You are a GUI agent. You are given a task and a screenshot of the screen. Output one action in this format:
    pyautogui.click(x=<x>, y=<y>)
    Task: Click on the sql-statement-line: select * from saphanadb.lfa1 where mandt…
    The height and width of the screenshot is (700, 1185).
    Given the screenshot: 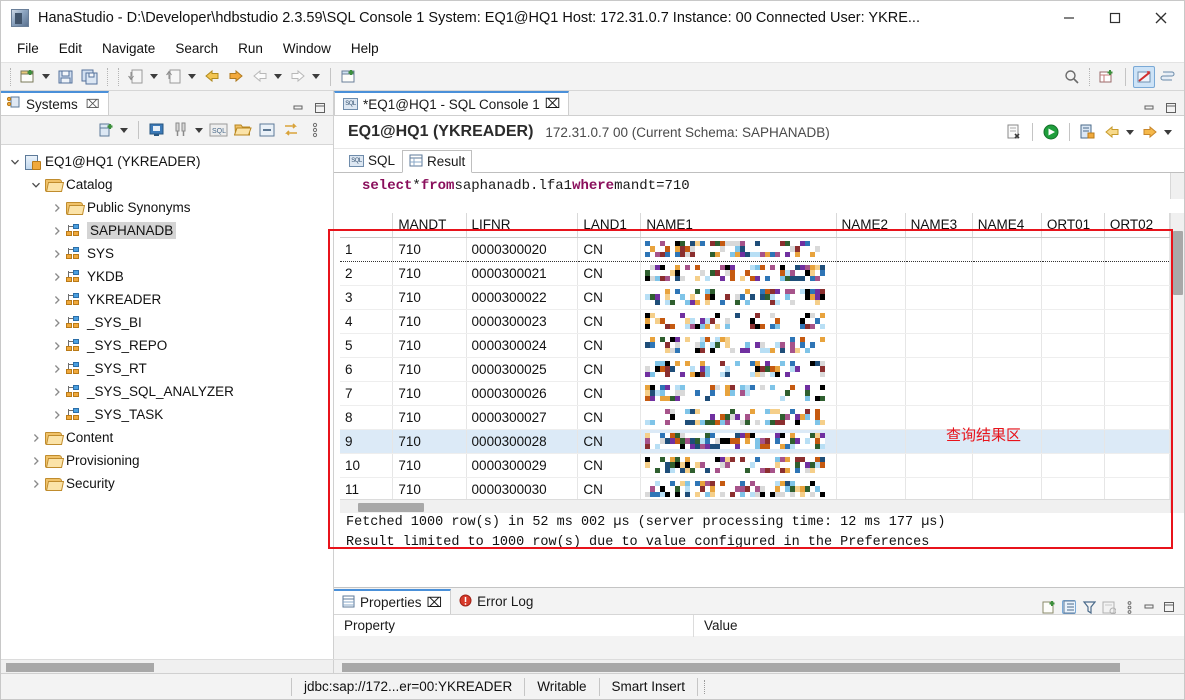 What is the action you would take?
    pyautogui.click(x=759, y=186)
    